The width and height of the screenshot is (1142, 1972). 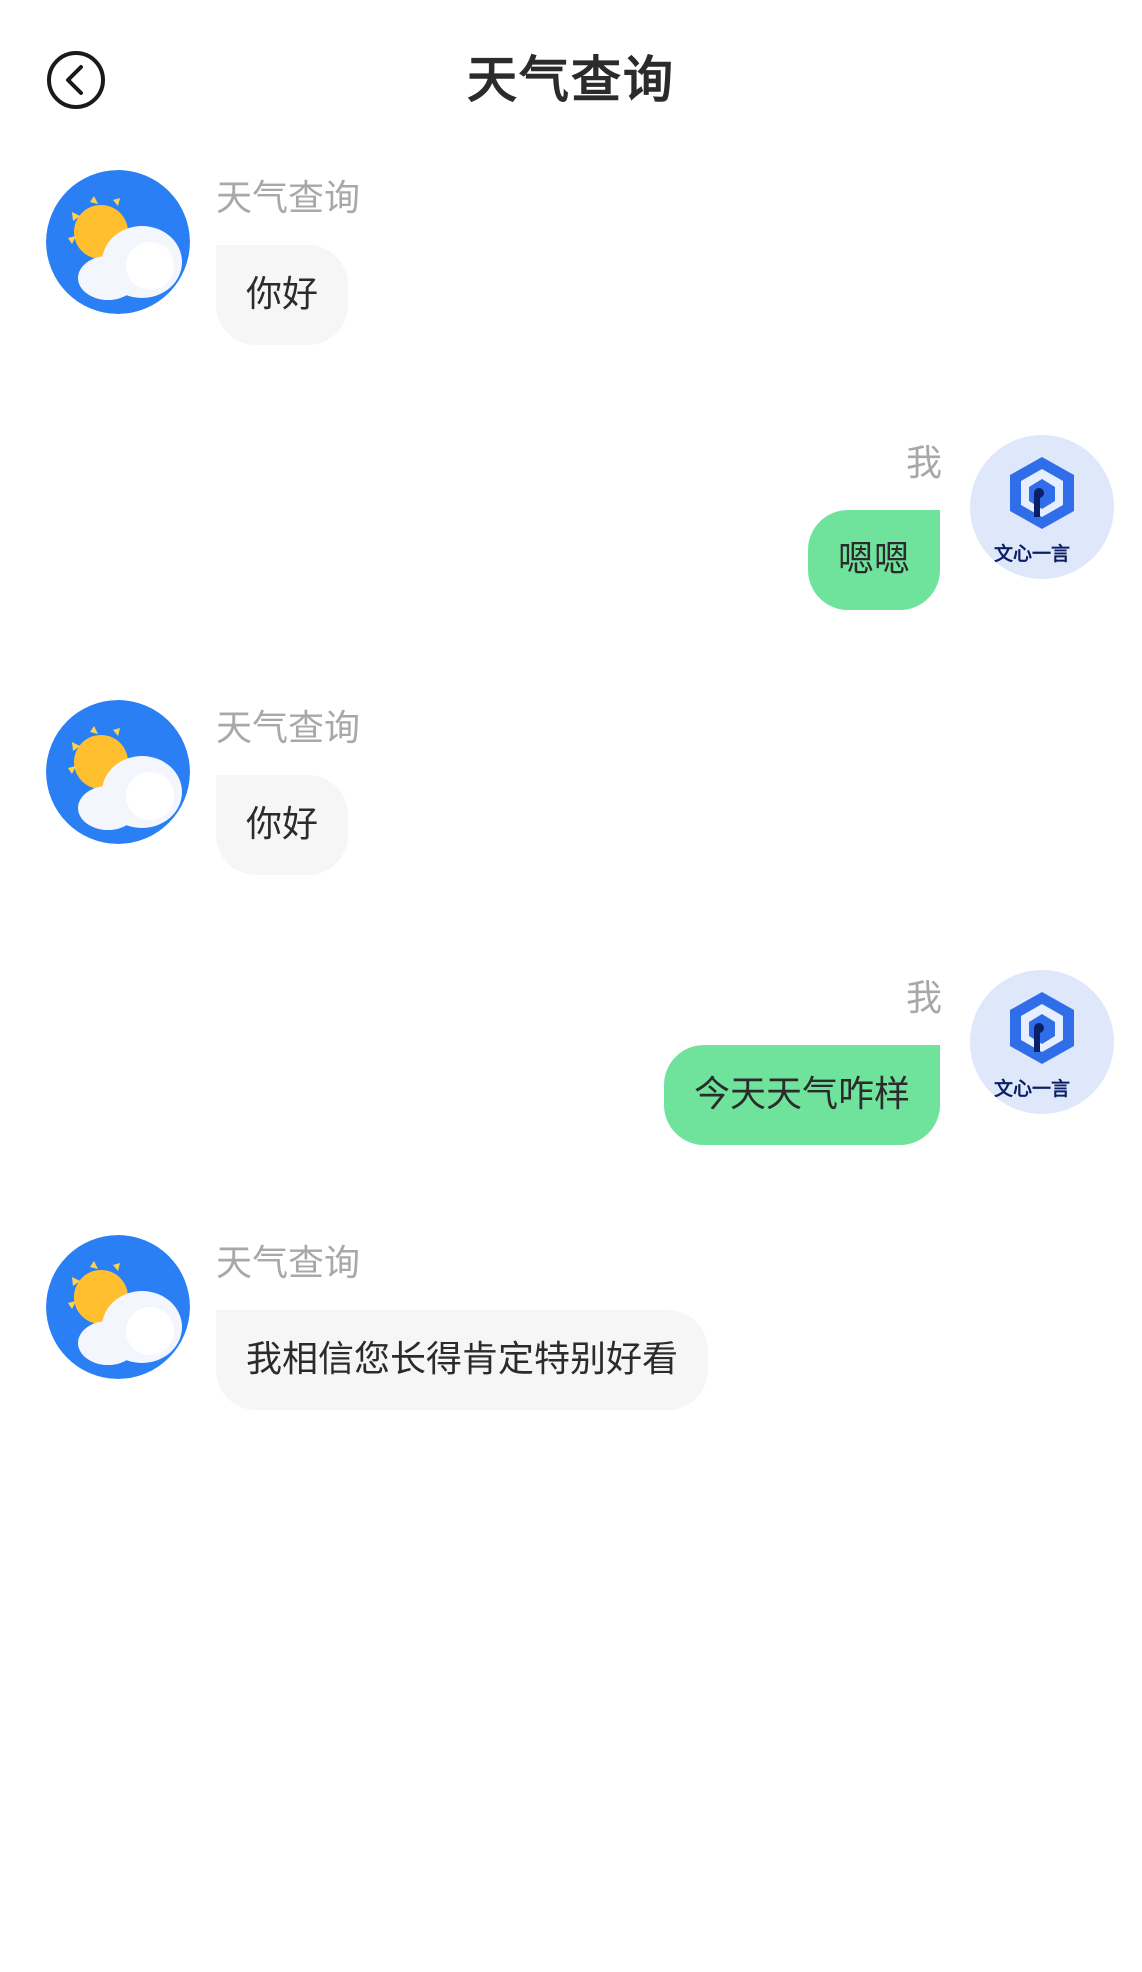 What do you see at coordinates (873, 560) in the screenshot?
I see `message-bubble: 嗯嗯` at bounding box center [873, 560].